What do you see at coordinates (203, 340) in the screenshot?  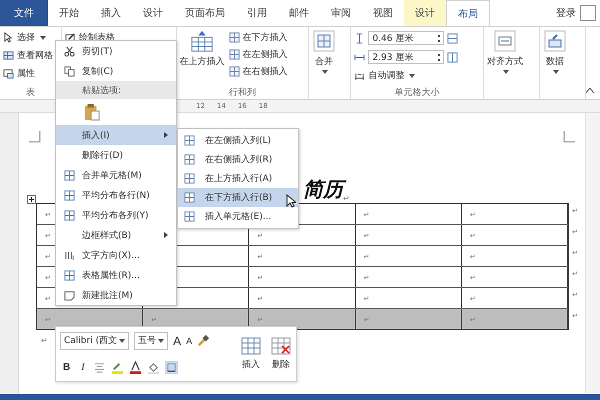 I see `paintbrush-icon` at bounding box center [203, 340].